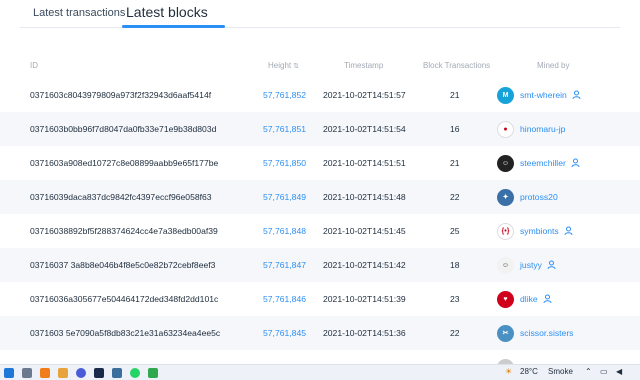  Describe the element at coordinates (531, 265) in the screenshot. I see `miner-name-link: justyy` at that location.